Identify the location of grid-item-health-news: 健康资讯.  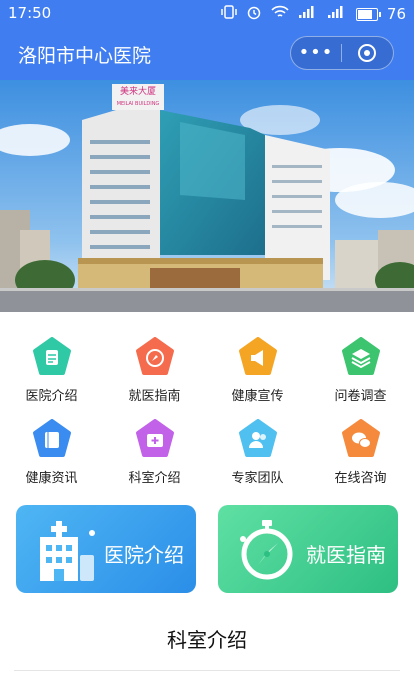
(51, 445).